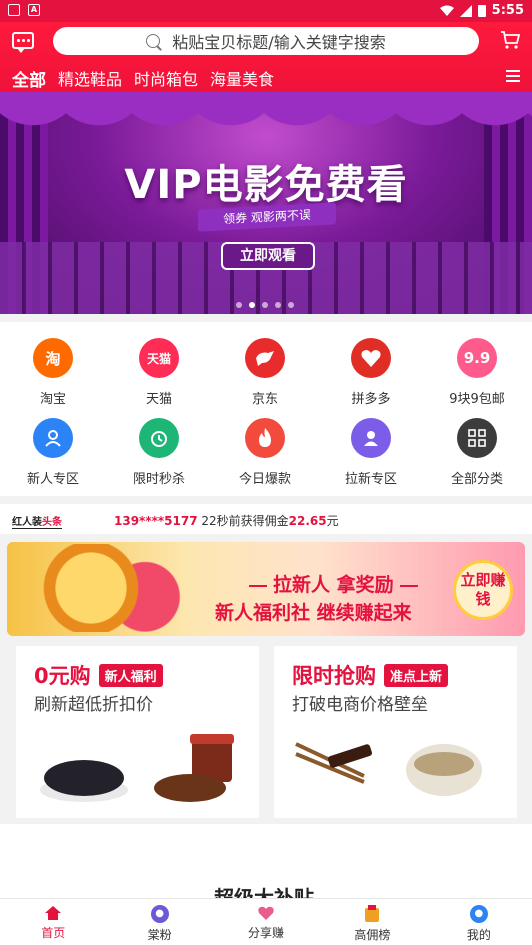  What do you see at coordinates (483, 590) in the screenshot?
I see `earn-now-button: 立即赚钱` at bounding box center [483, 590].